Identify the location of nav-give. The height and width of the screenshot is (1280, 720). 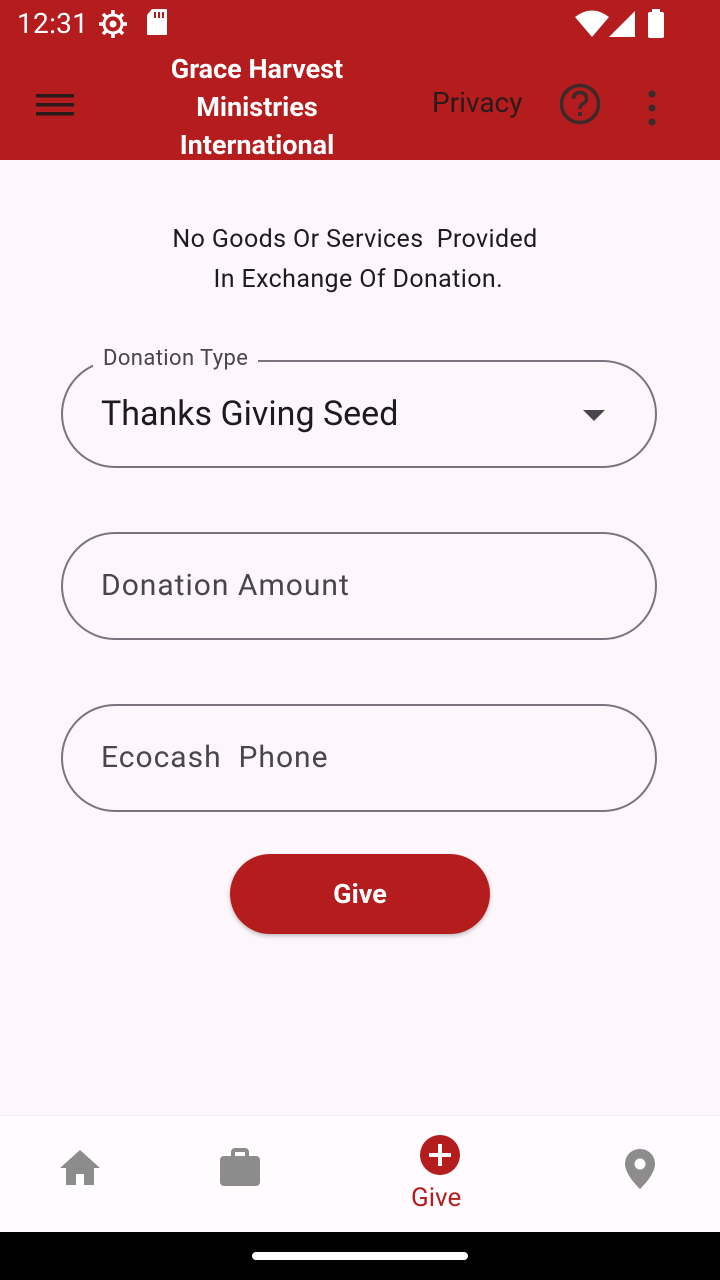
(440, 1174).